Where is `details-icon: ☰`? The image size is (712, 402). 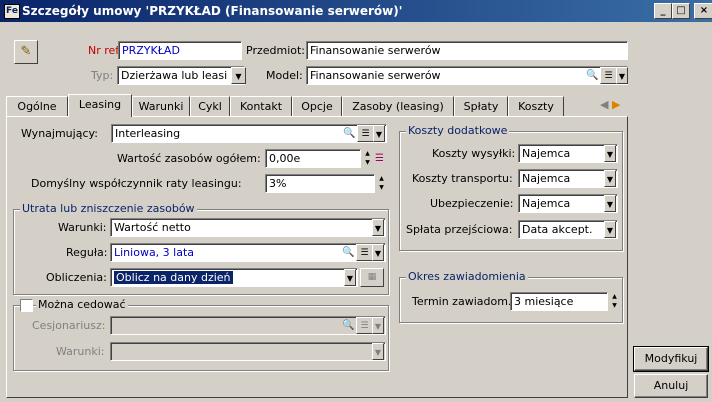
details-icon: ☰ is located at coordinates (608, 75).